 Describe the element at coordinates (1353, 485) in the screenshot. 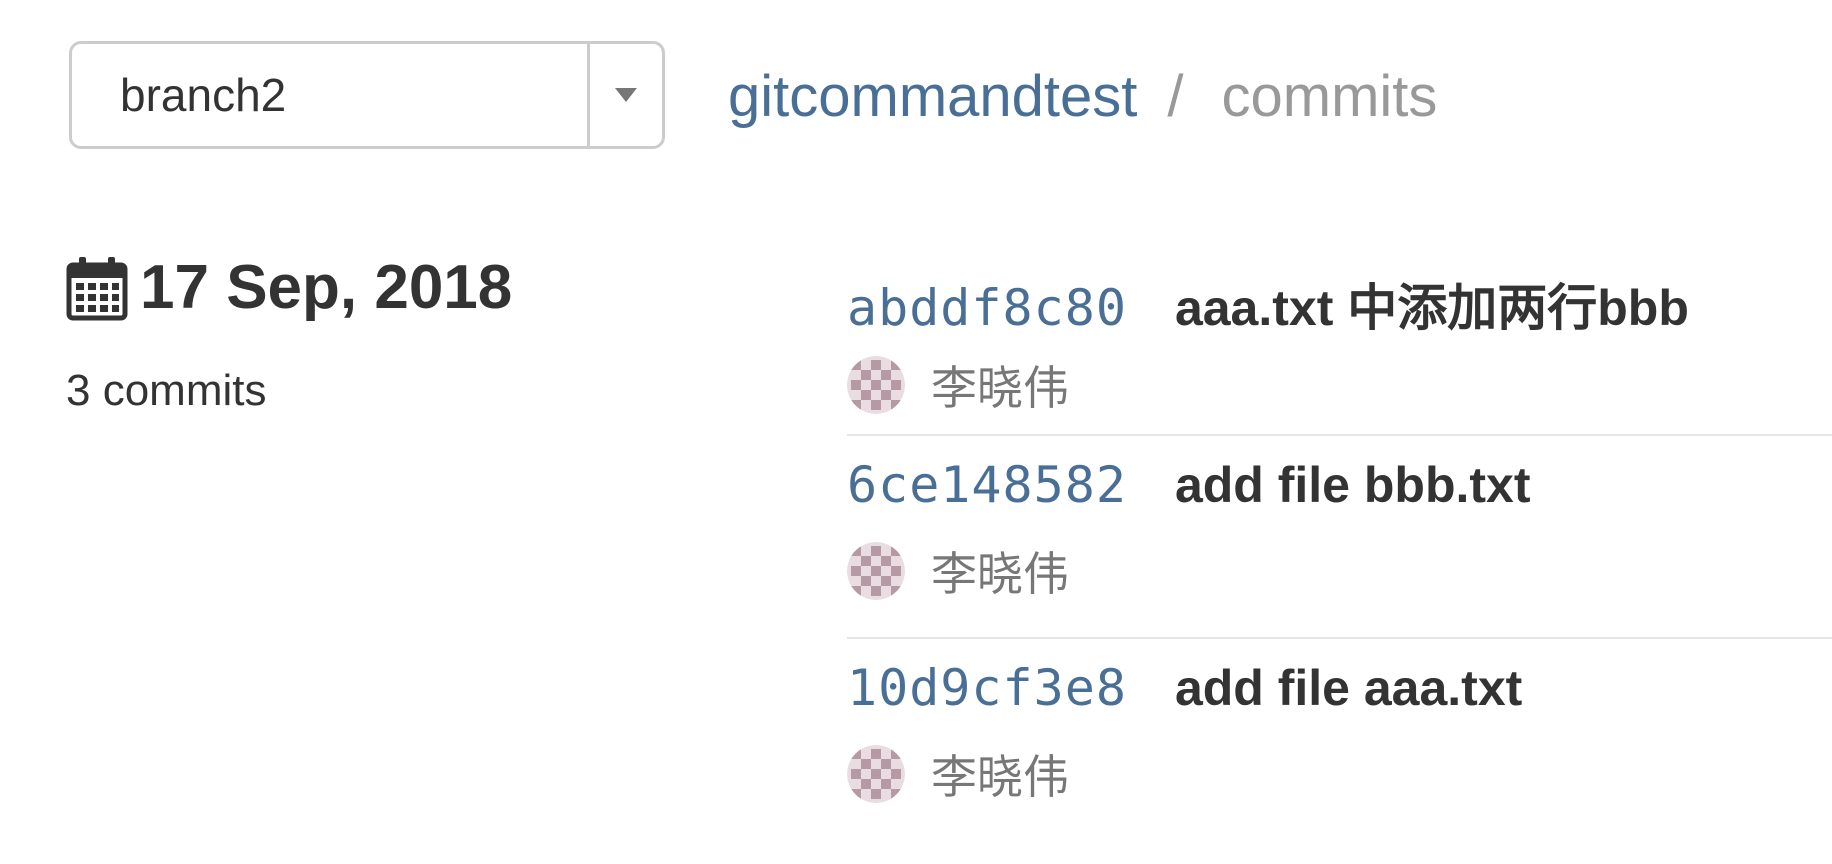

I see `commit-message: add file bbb.txt` at that location.